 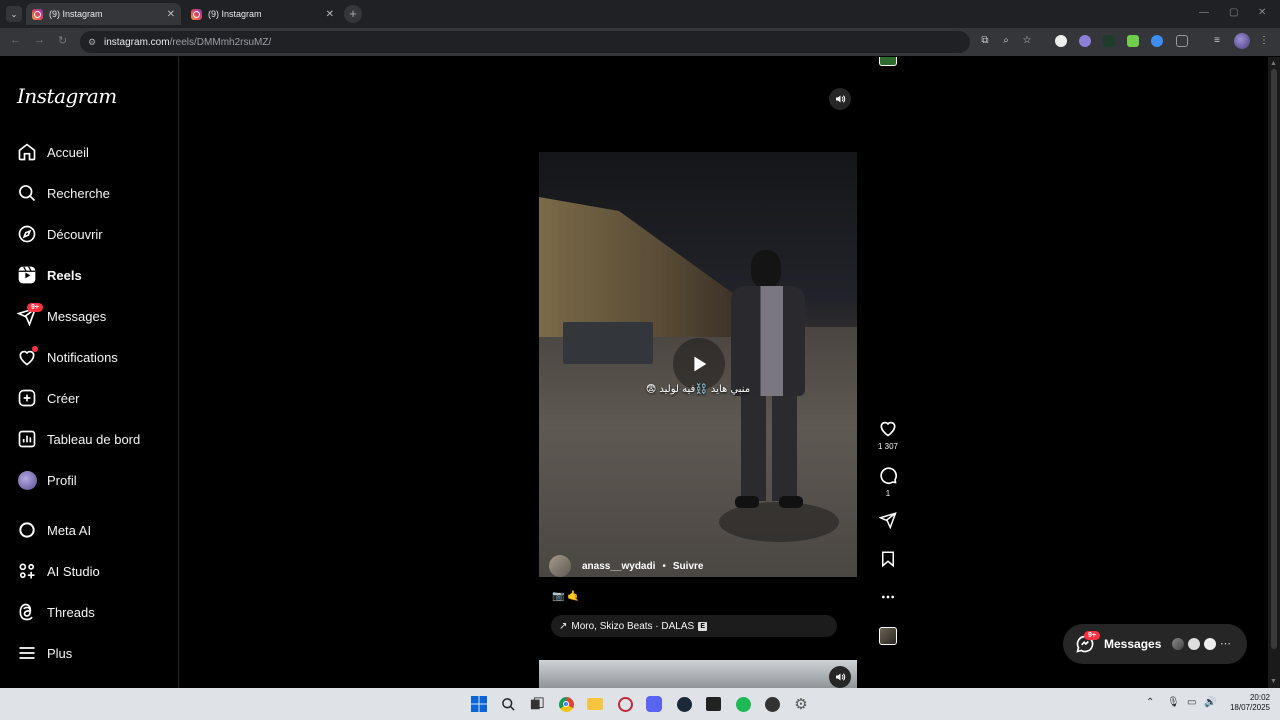 I want to click on browser-tab-1: (9) Instagram ✕, so click(x=103, y=14).